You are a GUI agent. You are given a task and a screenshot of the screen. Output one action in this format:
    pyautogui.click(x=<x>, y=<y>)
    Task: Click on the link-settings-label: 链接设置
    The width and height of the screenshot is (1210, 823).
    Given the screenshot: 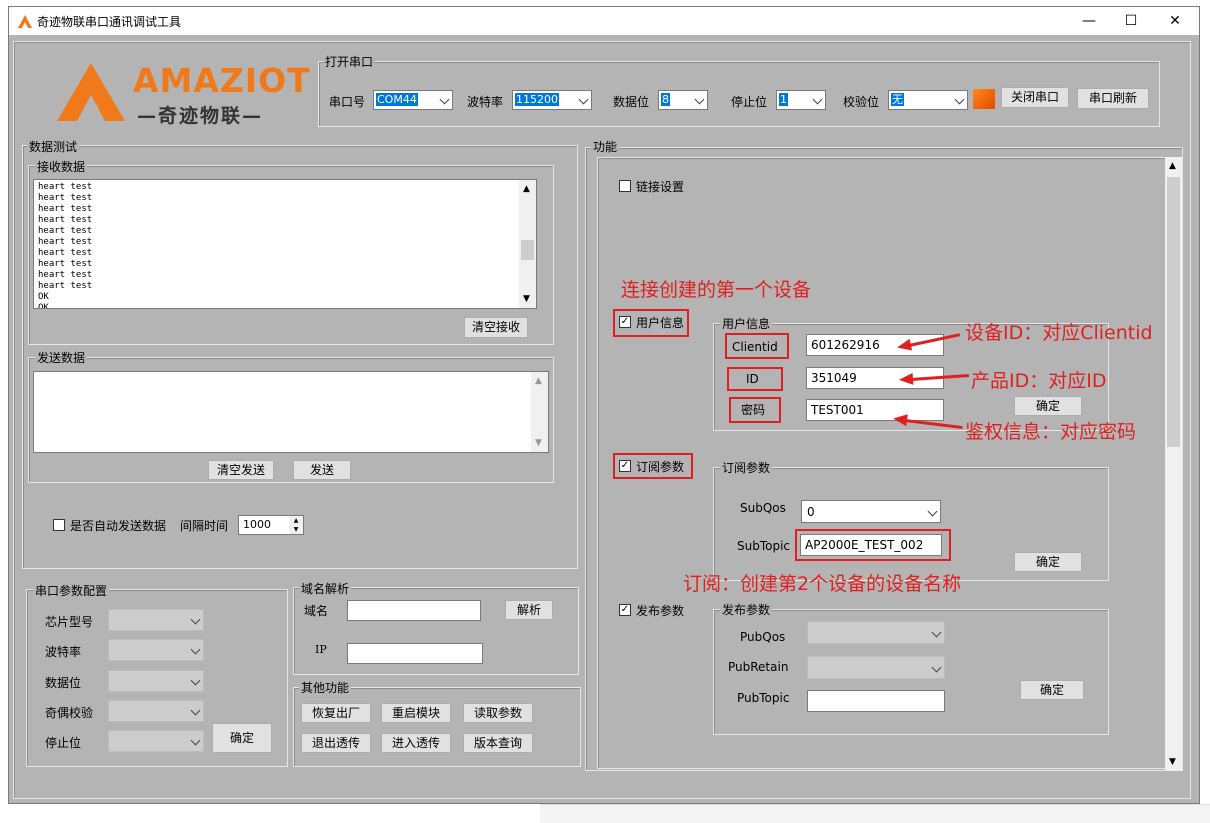 What is the action you would take?
    pyautogui.click(x=660, y=187)
    